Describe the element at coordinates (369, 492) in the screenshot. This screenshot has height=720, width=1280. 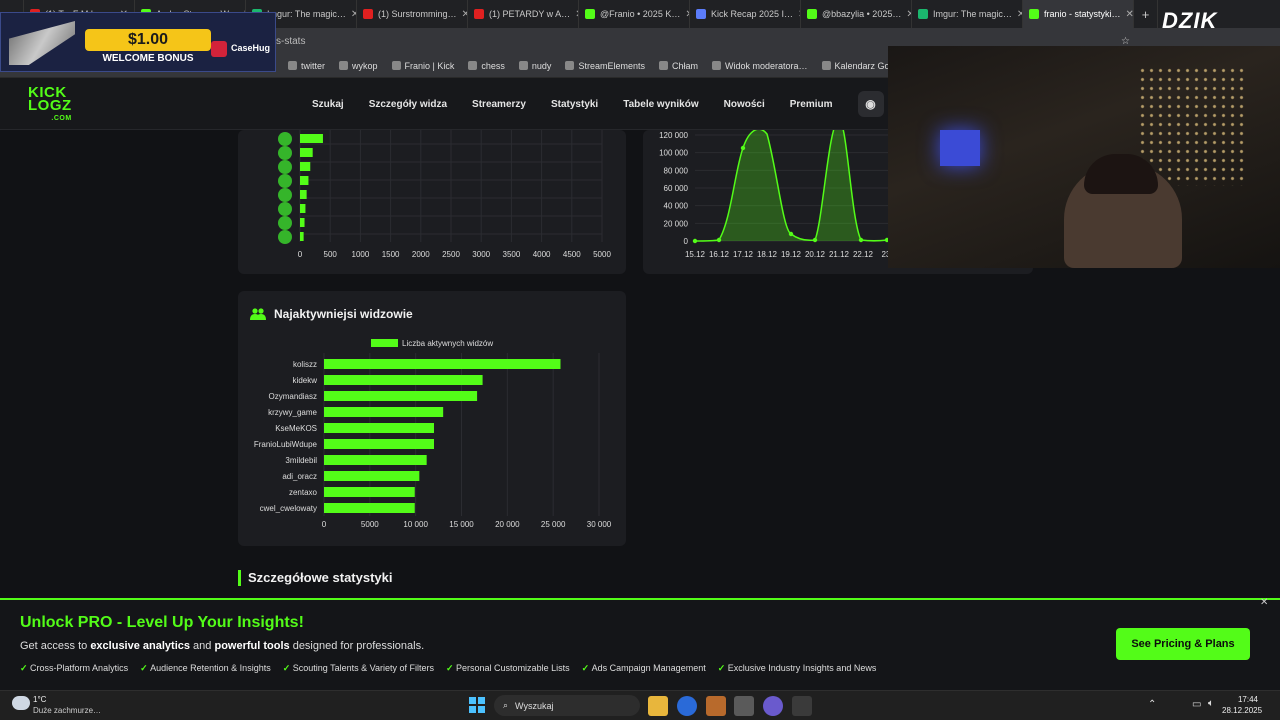
I see `bar-zentaxo` at that location.